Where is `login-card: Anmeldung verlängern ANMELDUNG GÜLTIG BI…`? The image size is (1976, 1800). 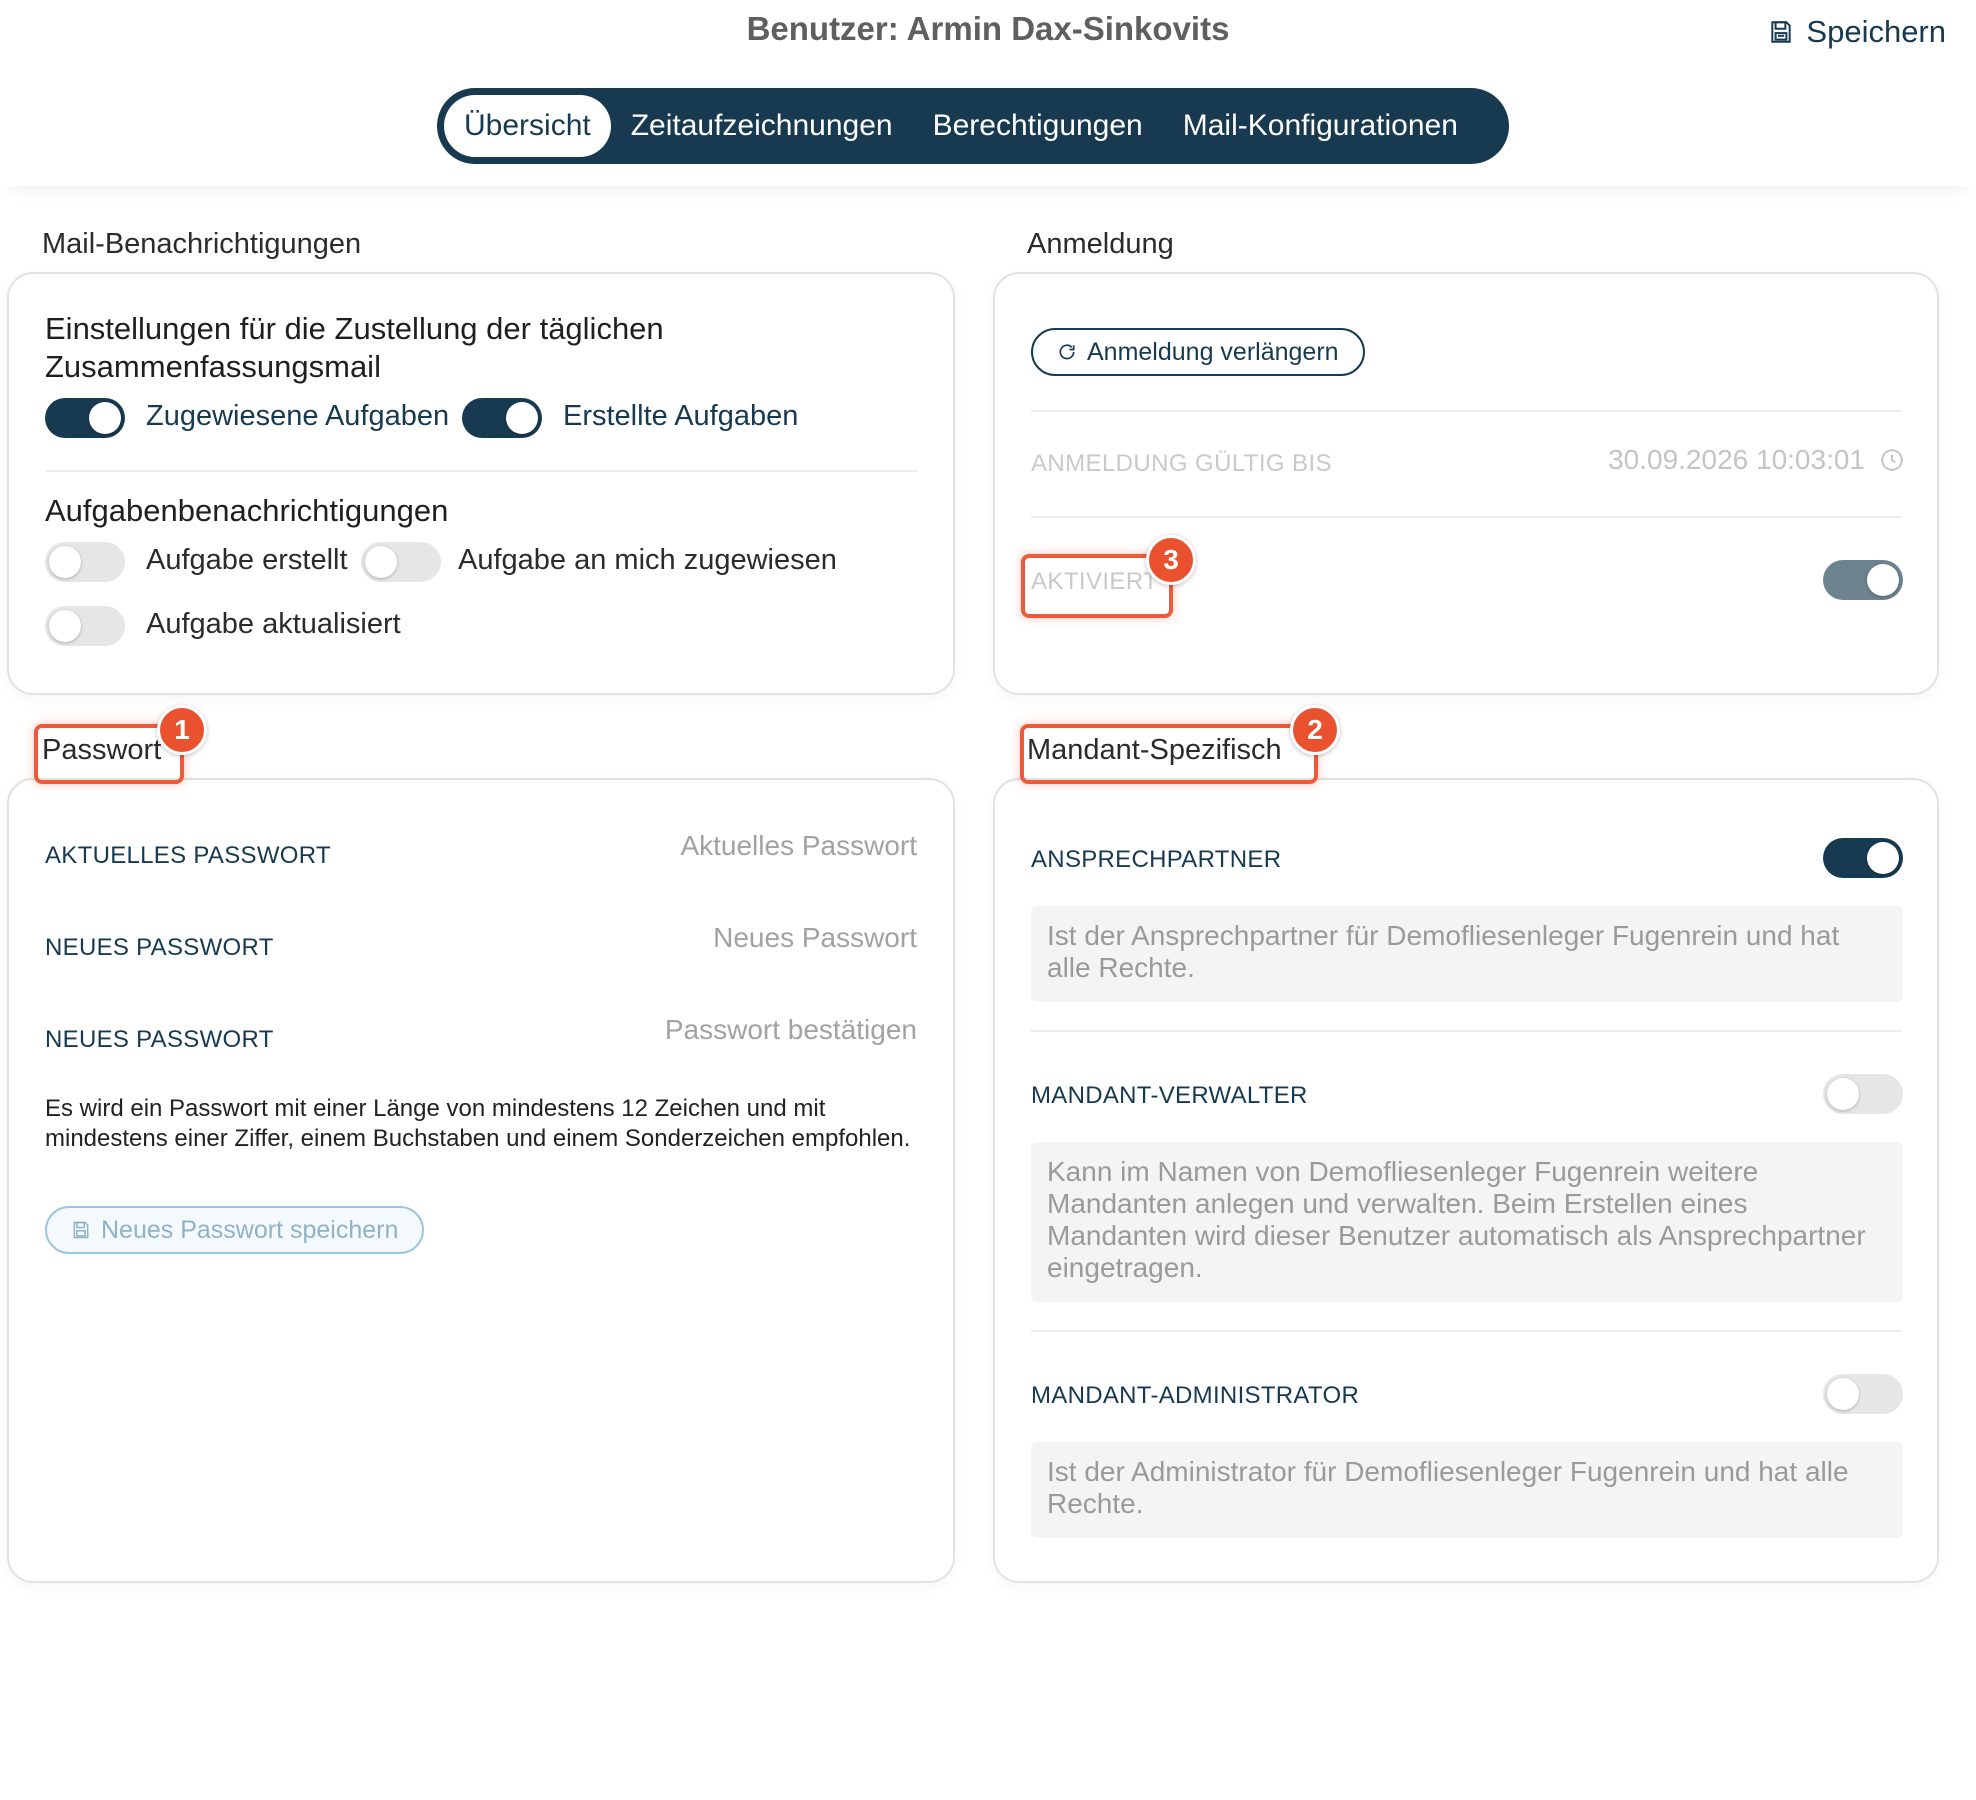
login-card: Anmeldung verlängern ANMELDUNG GÜLTIG BI… is located at coordinates (1466, 483).